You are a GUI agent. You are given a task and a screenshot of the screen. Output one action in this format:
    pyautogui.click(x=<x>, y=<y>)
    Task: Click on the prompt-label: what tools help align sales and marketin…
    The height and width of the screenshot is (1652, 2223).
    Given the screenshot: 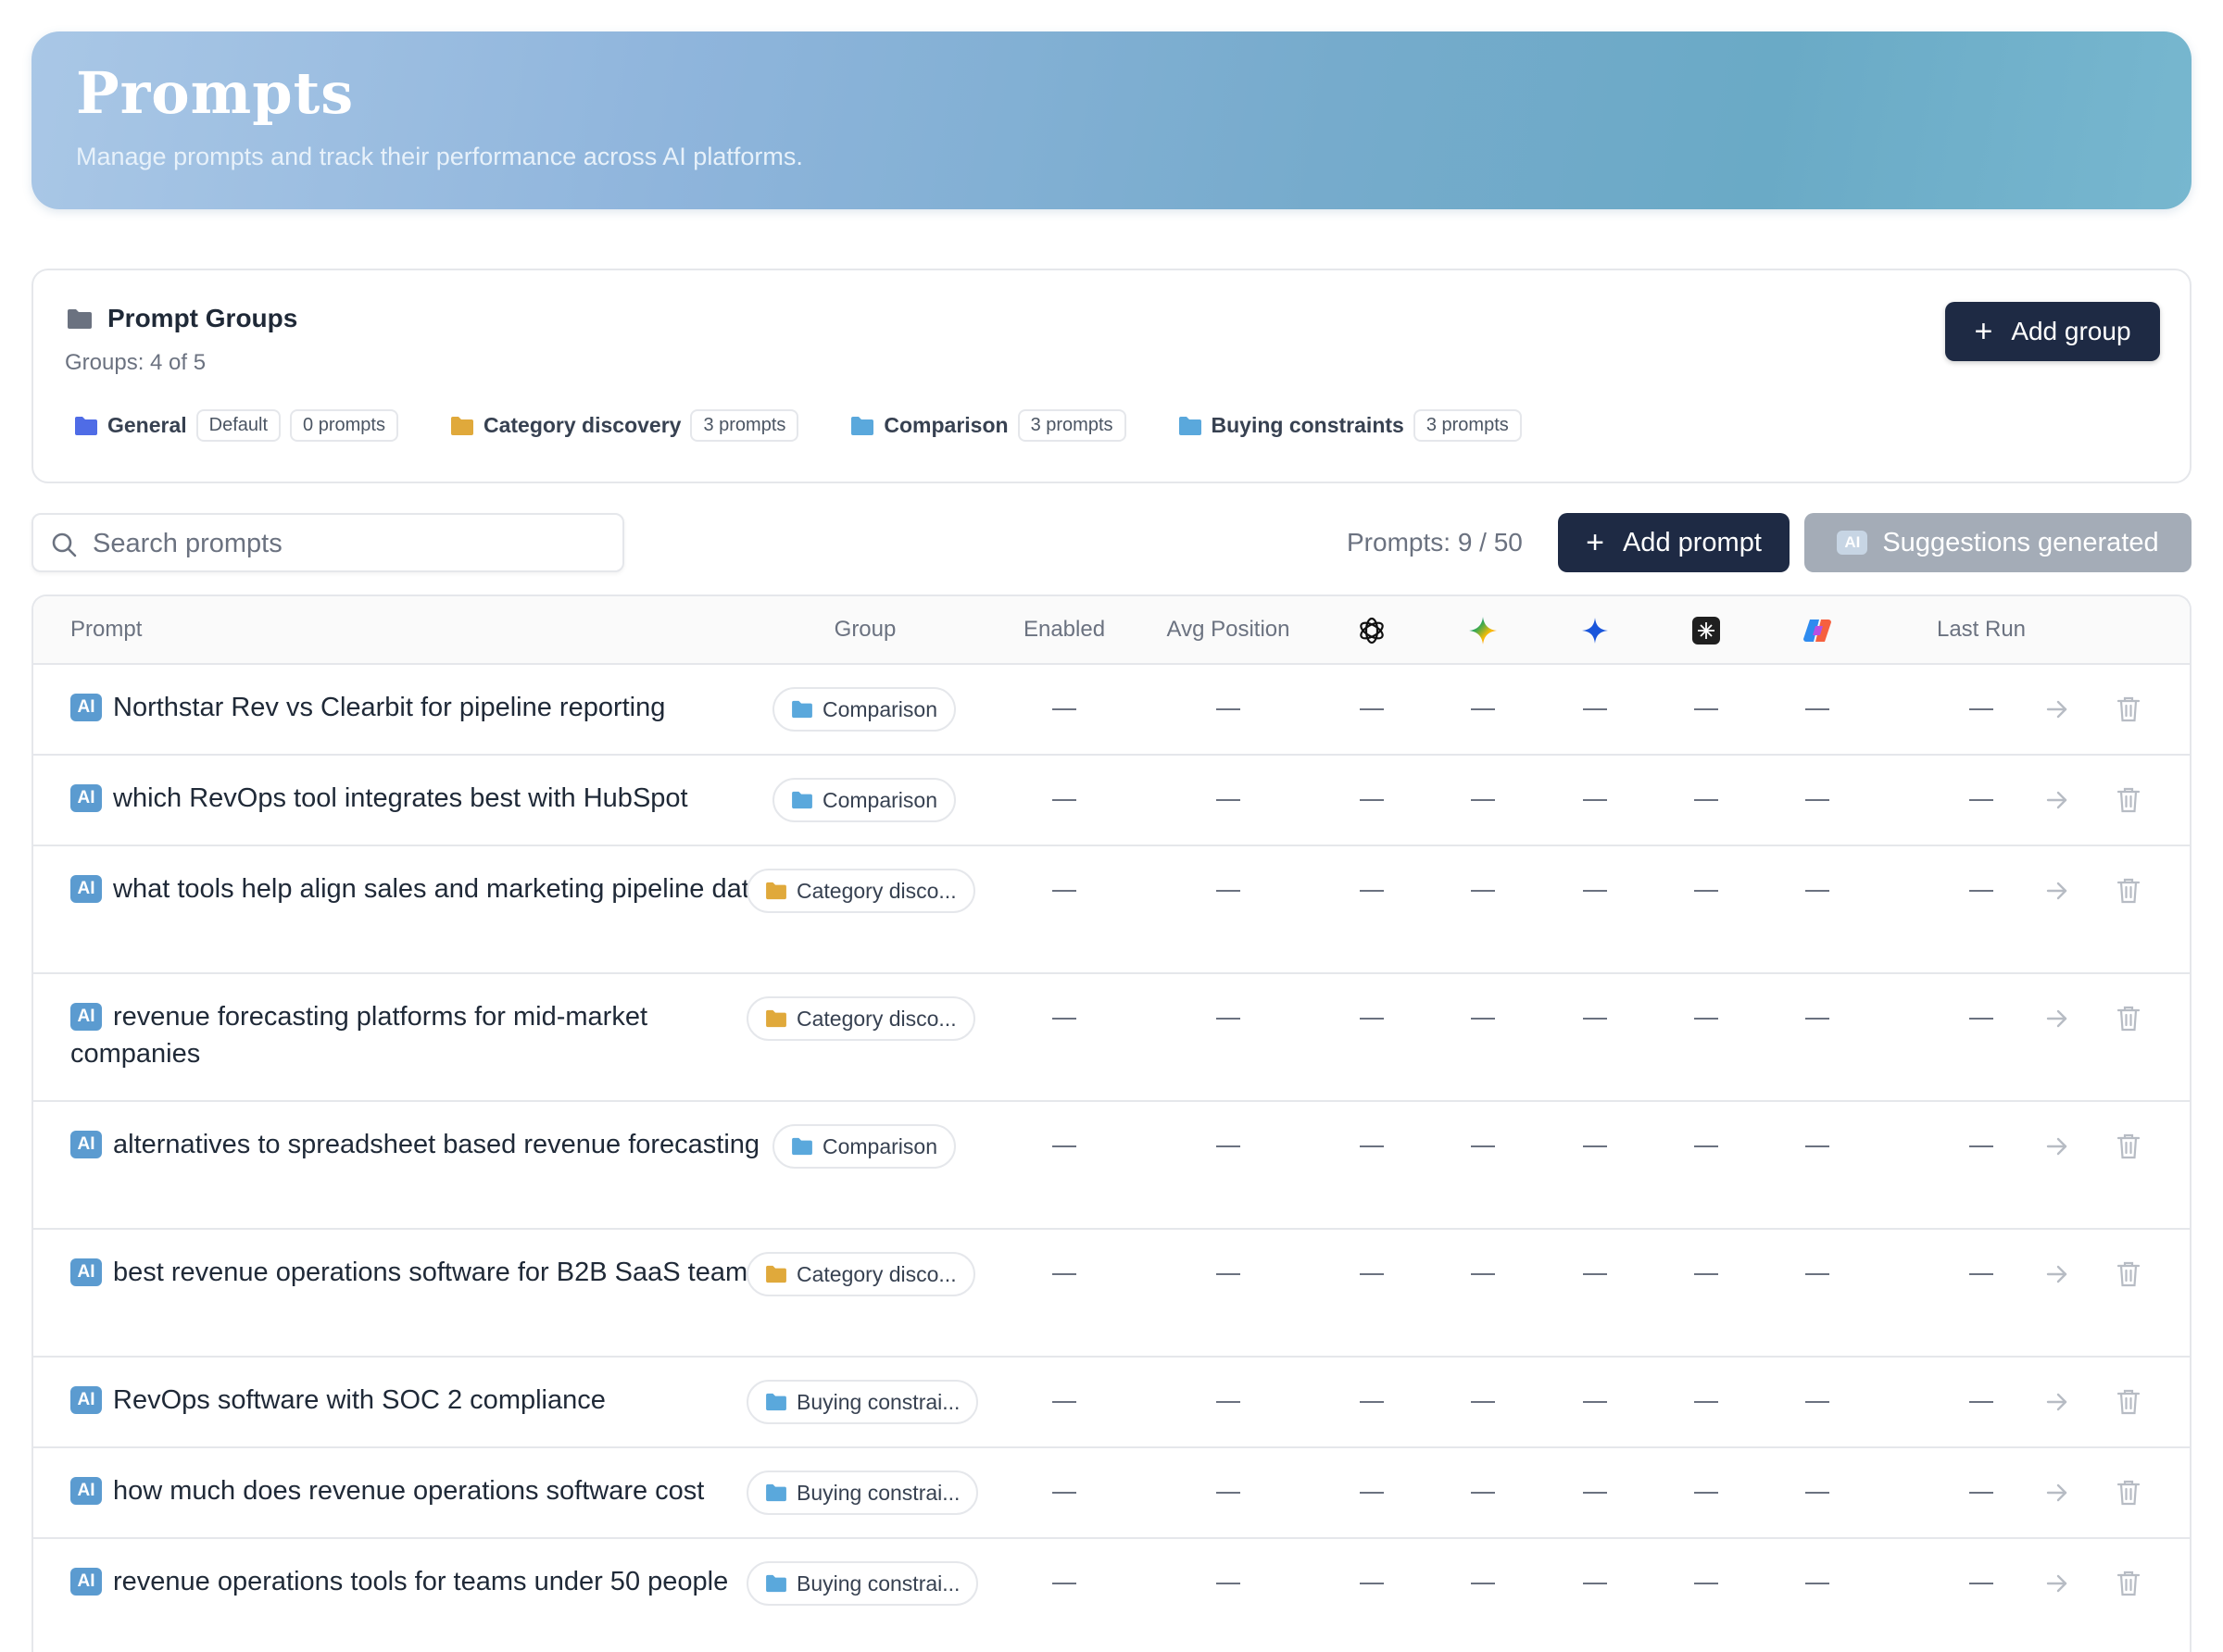 What is the action you would take?
    pyautogui.click(x=438, y=889)
    